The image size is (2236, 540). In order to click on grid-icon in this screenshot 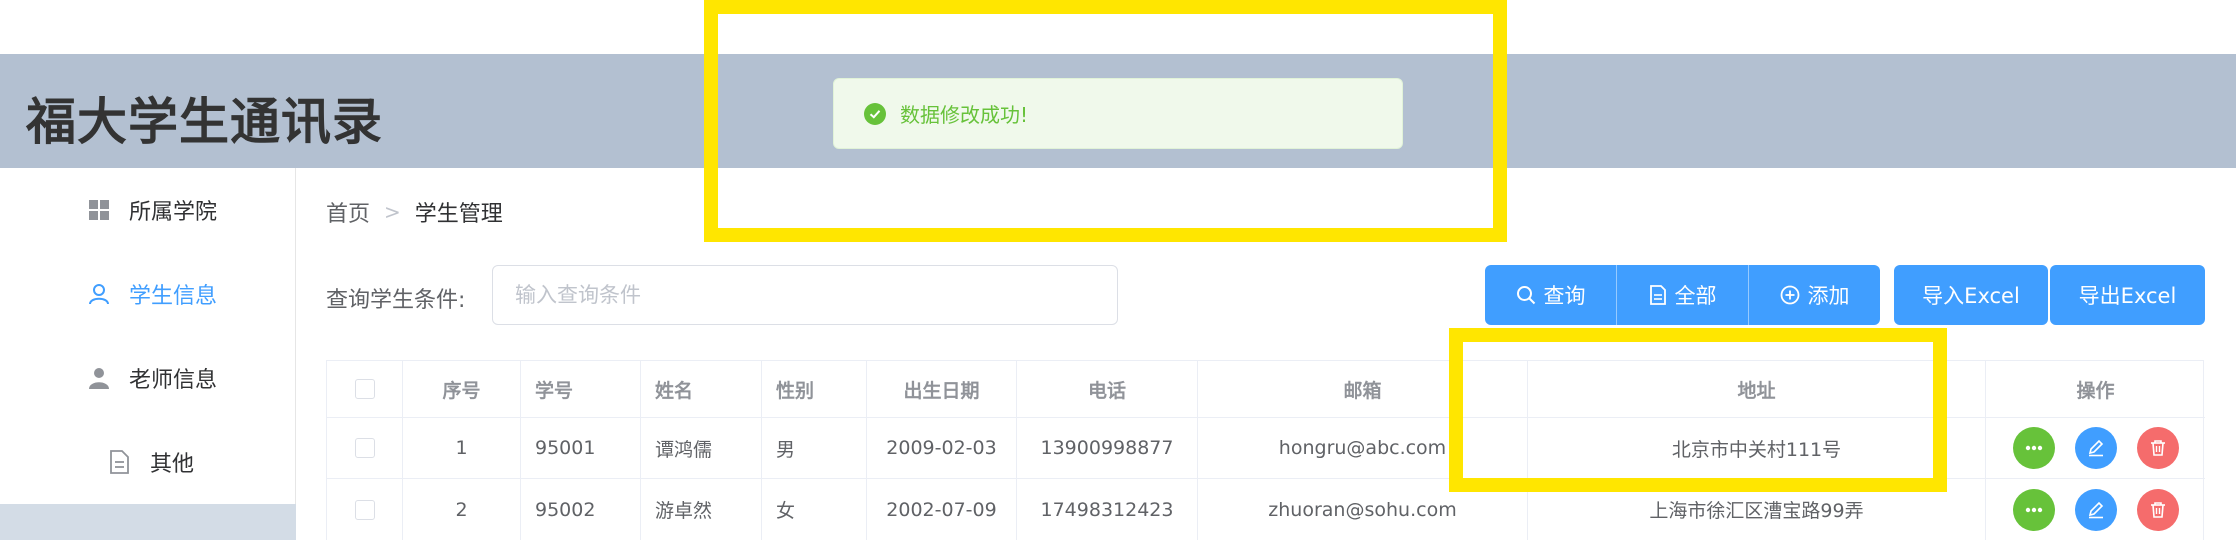, I will do `click(99, 210)`.